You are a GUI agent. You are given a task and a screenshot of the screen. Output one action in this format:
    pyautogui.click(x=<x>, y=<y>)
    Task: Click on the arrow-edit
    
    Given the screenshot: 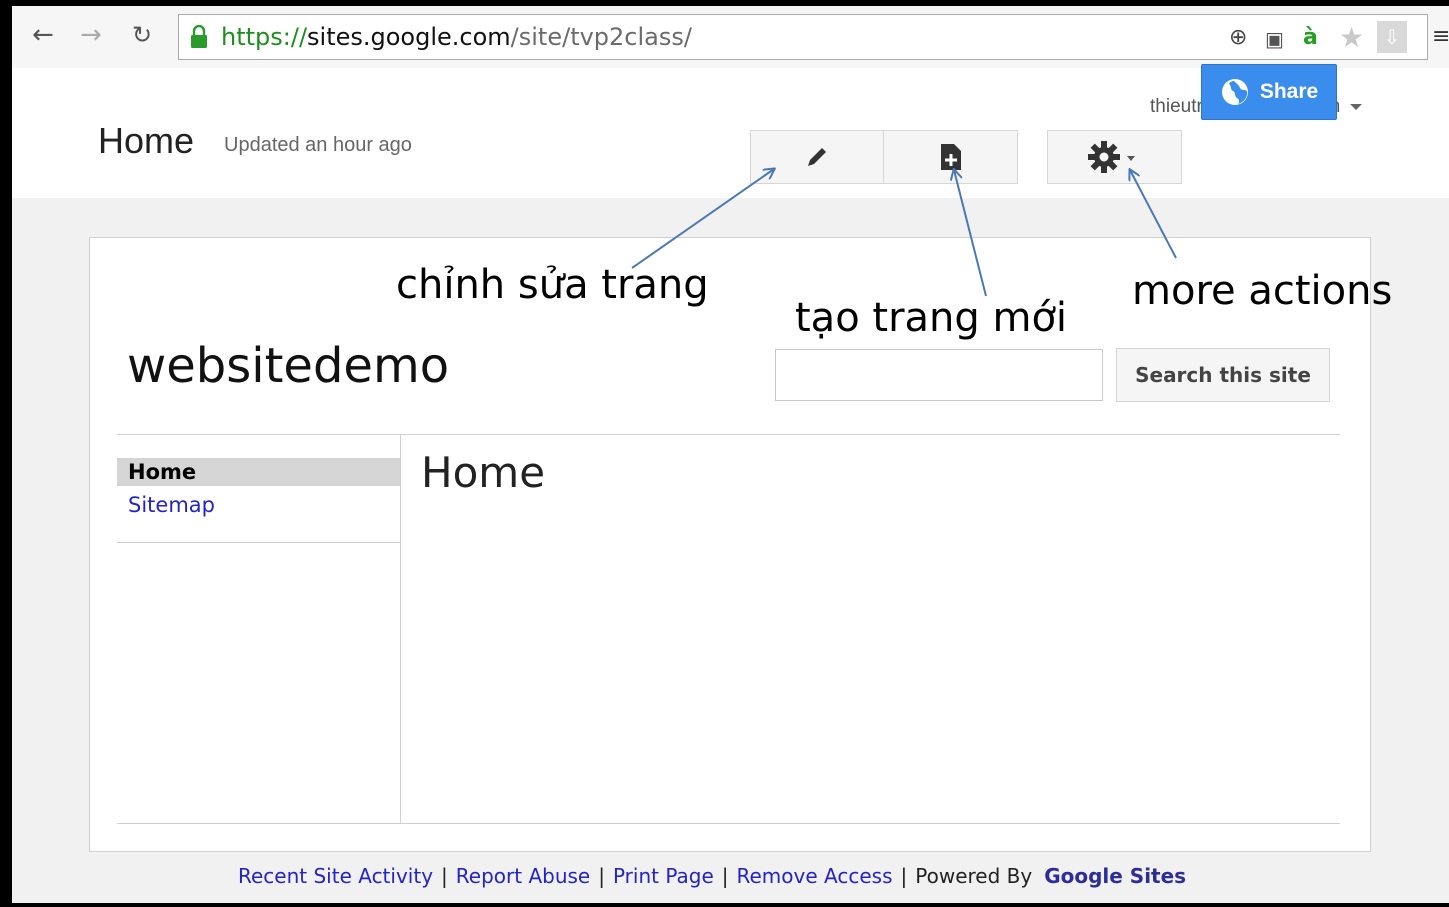 What is the action you would take?
    pyautogui.click(x=702, y=219)
    